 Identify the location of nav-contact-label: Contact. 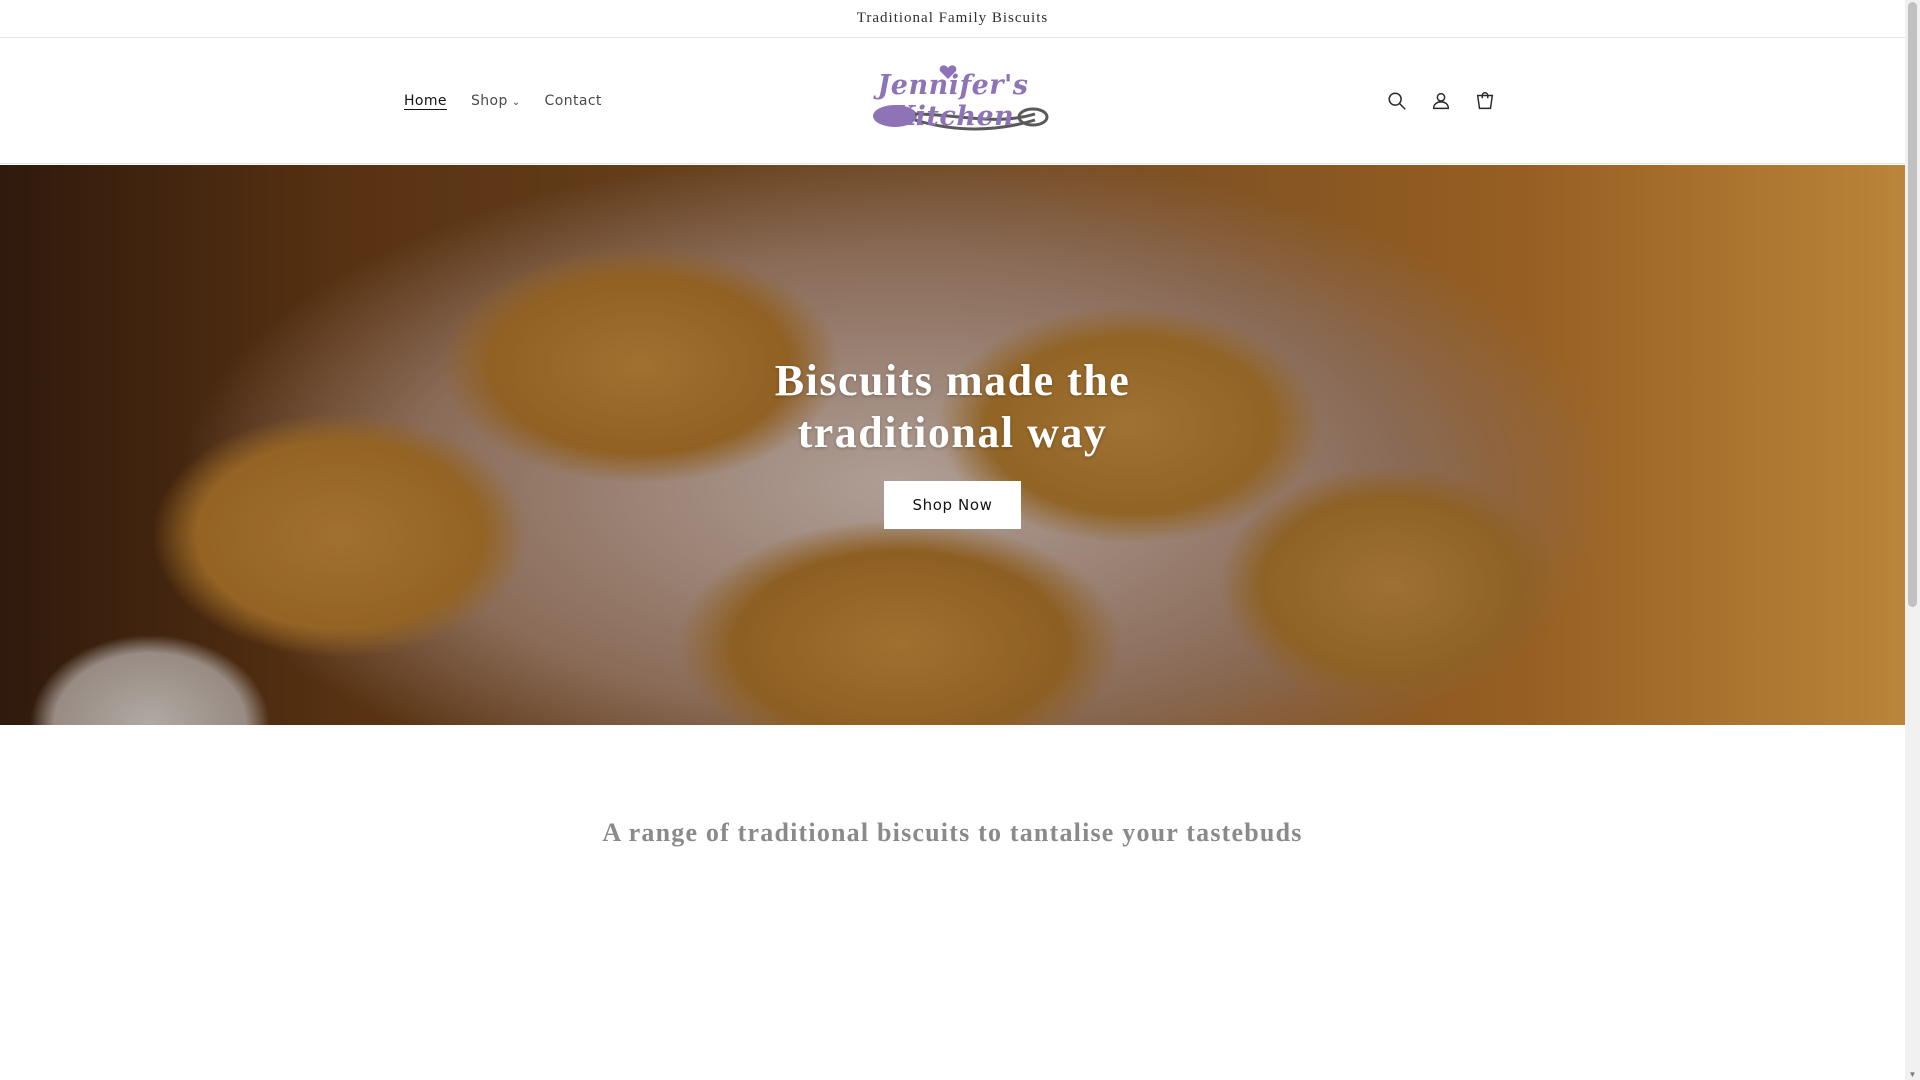
(573, 101).